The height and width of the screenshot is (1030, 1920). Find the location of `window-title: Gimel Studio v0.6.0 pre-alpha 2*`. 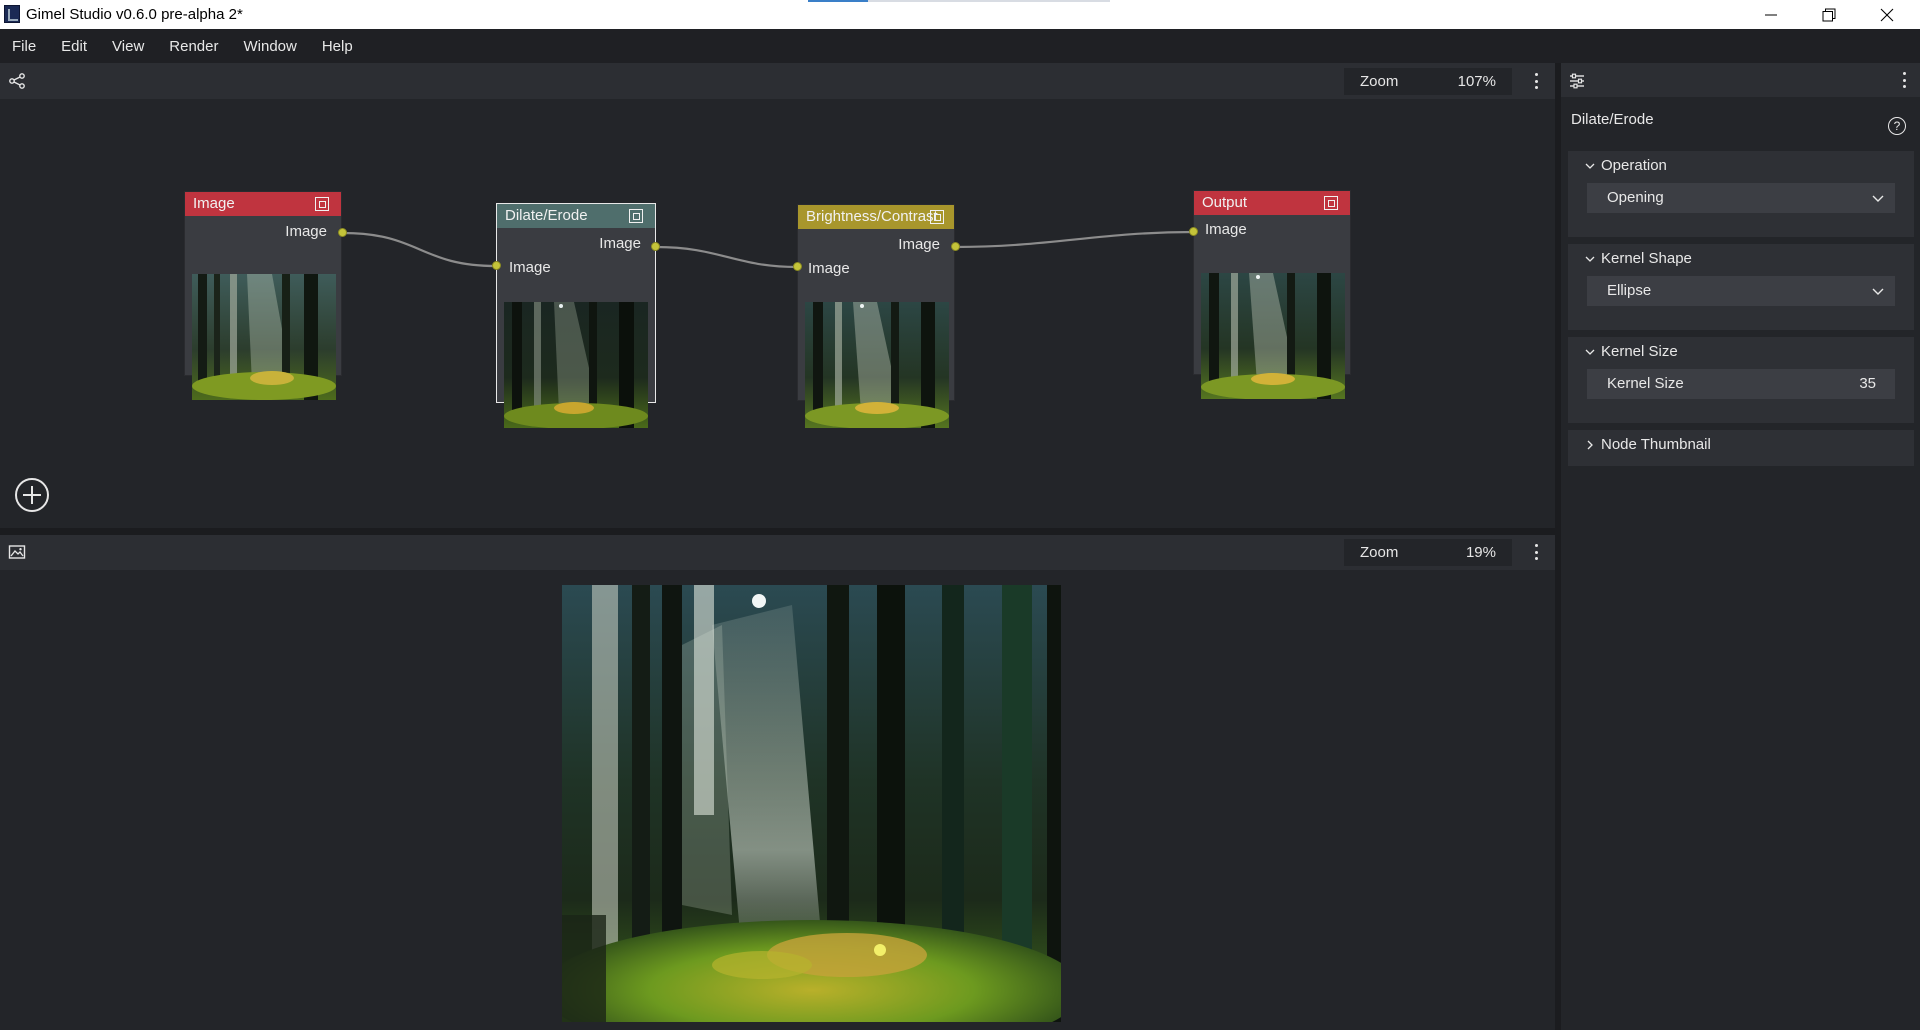

window-title: Gimel Studio v0.6.0 pre-alpha 2* is located at coordinates (134, 14).